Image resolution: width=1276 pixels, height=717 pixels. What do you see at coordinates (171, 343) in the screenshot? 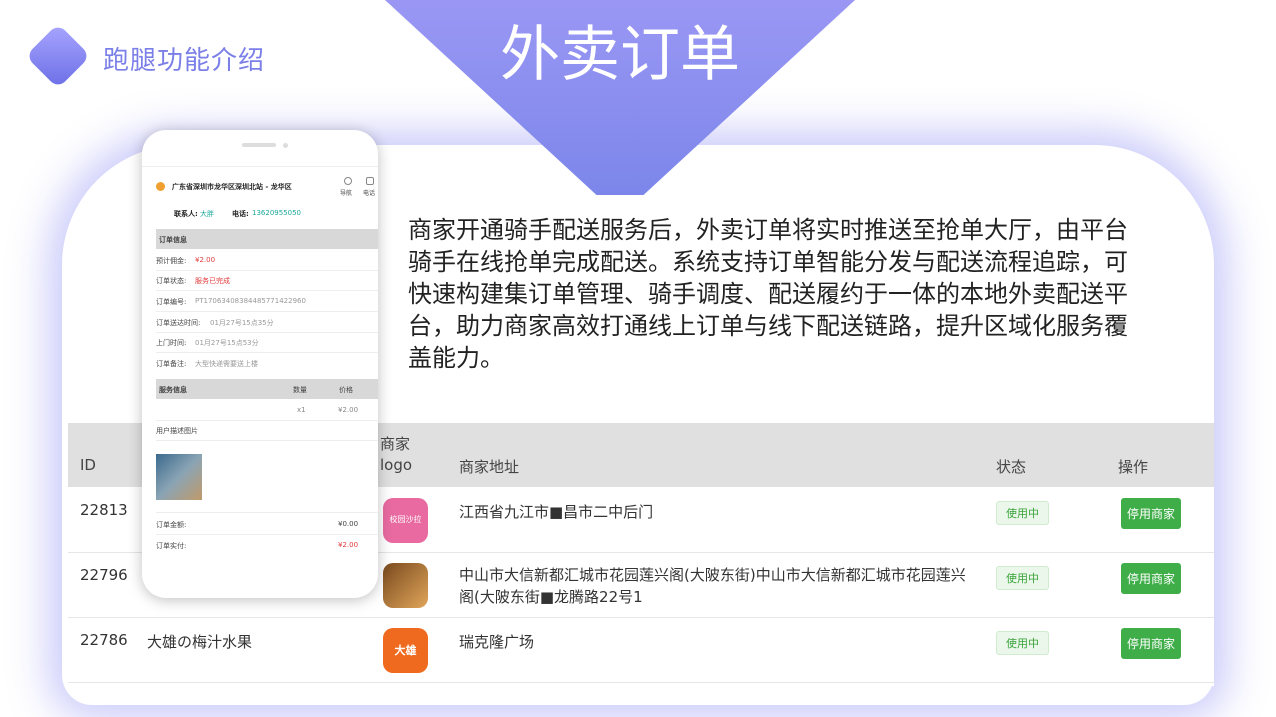
I see `field-label: 上门时间:` at bounding box center [171, 343].